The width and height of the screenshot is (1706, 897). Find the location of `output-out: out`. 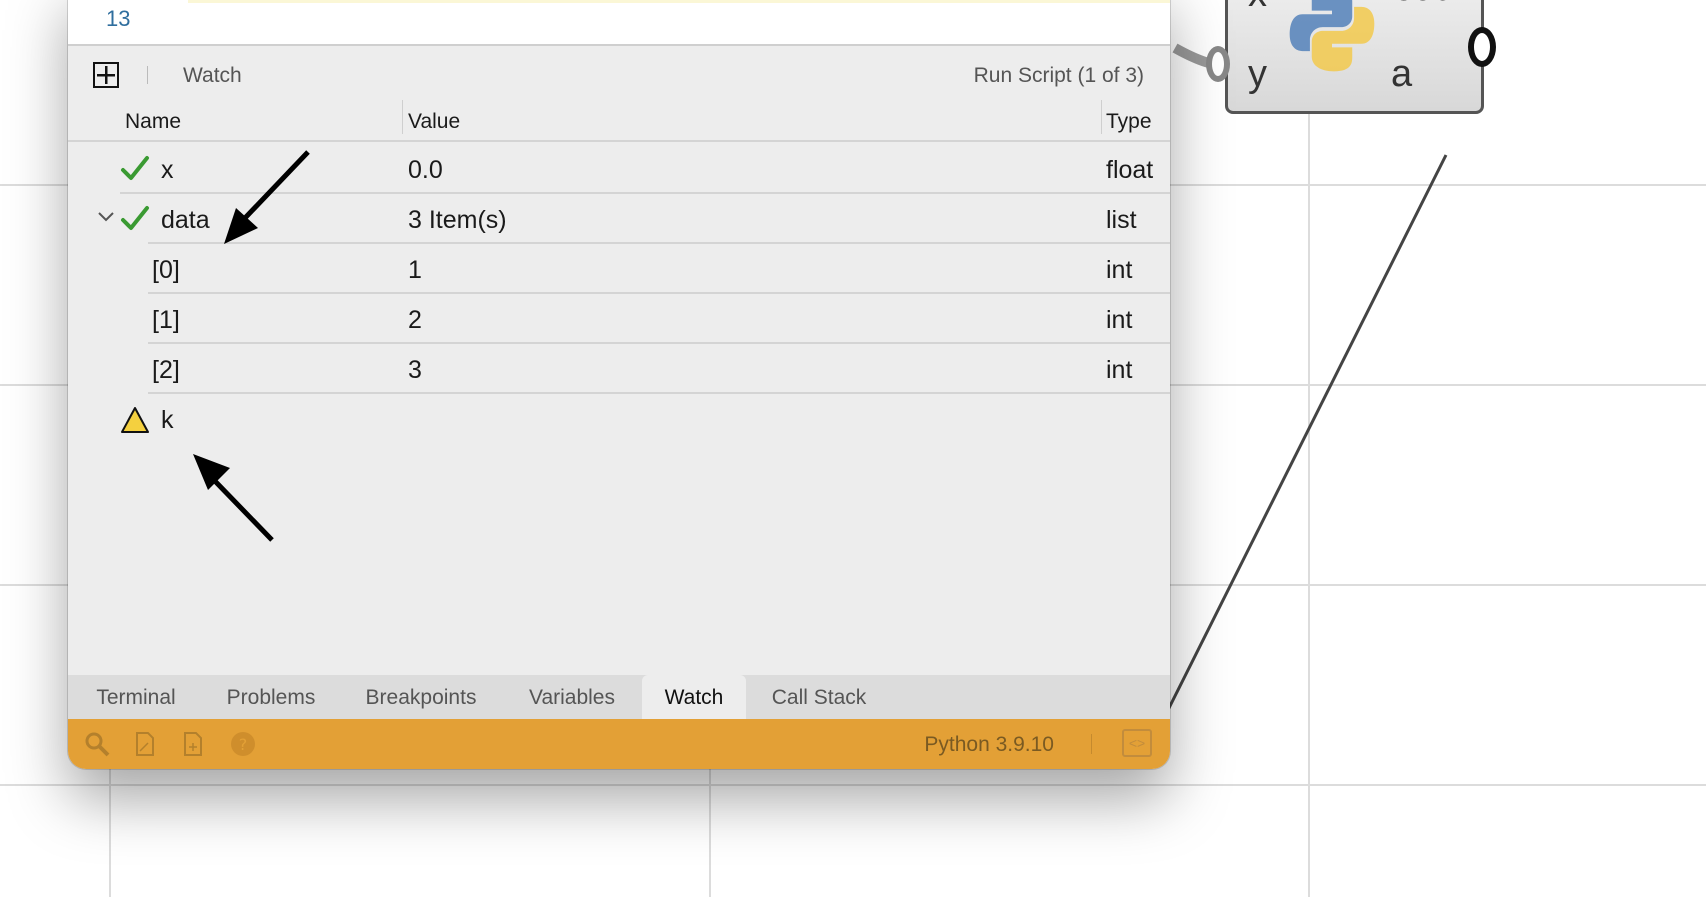

output-out: out is located at coordinates (1419, 5).